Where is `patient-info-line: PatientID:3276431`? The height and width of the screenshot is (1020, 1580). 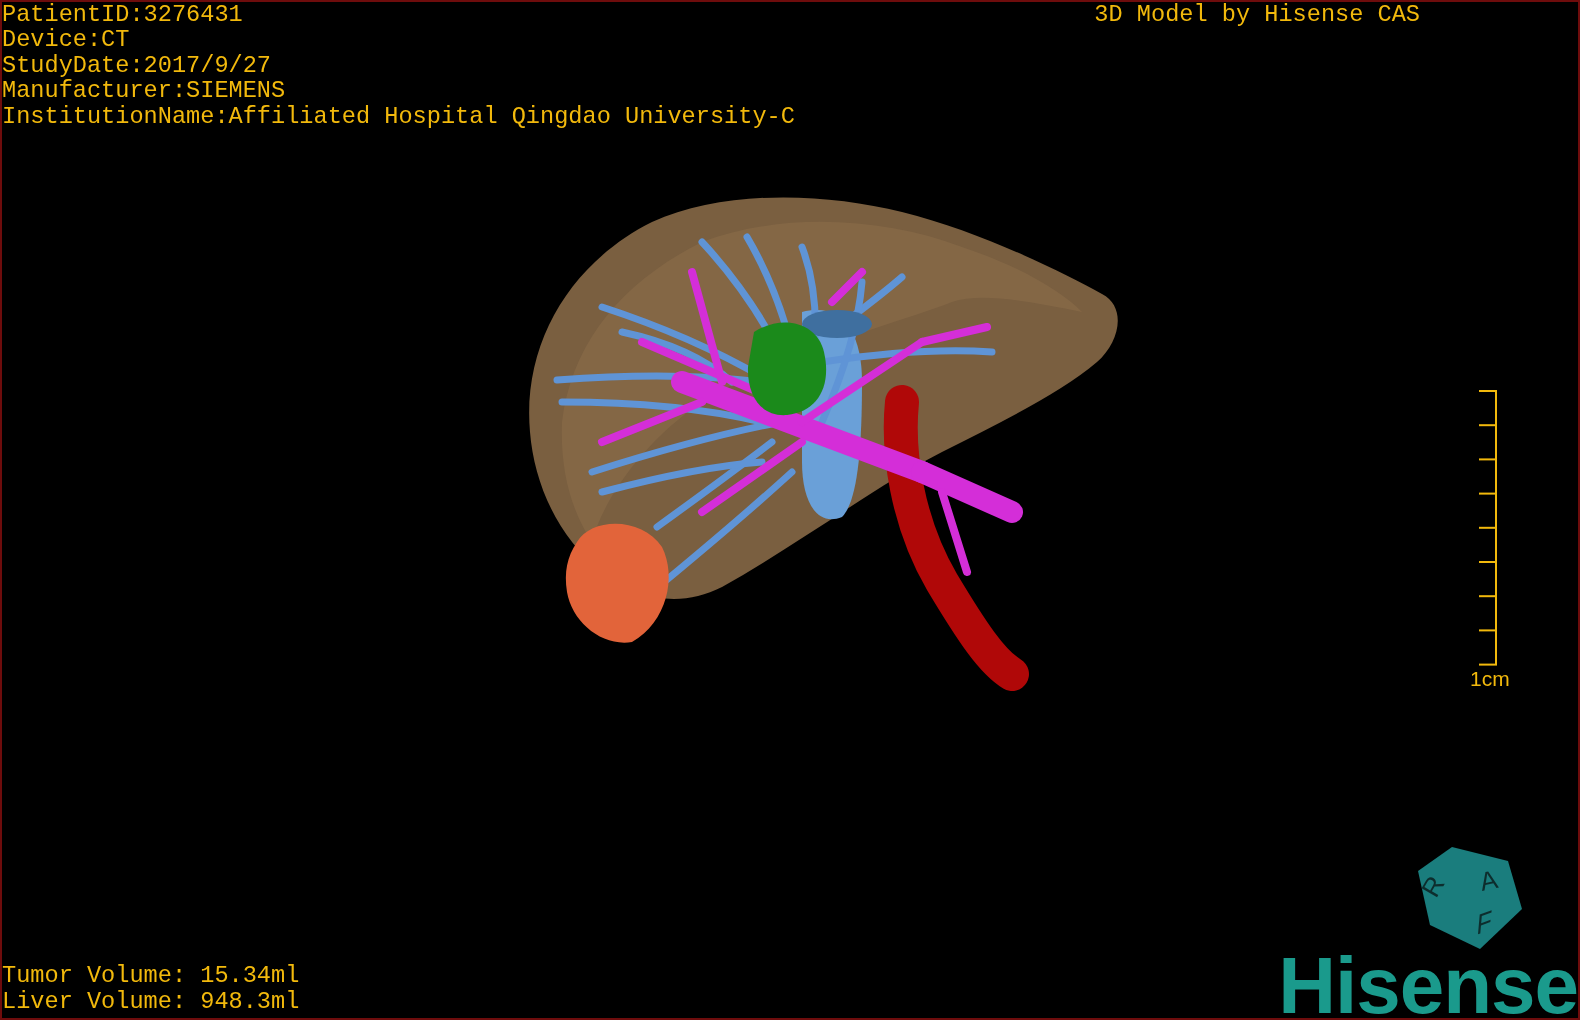
patient-info-line: PatientID:3276431 is located at coordinates (123, 15).